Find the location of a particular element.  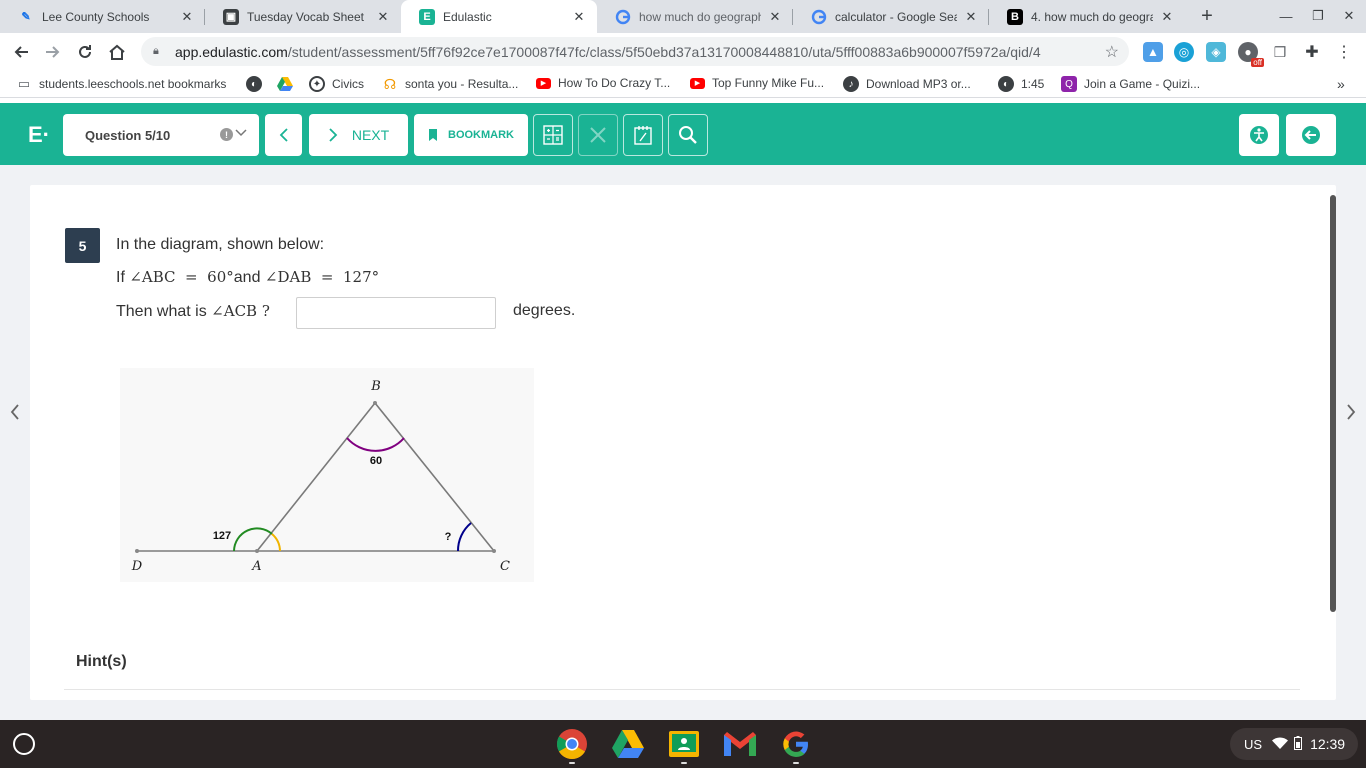

puzzle-icon: ✚ is located at coordinates (1312, 52).